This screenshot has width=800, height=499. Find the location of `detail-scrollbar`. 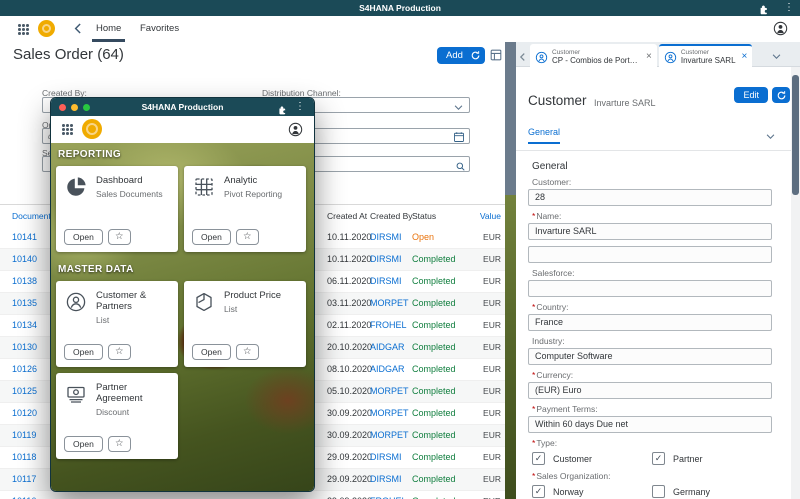

detail-scrollbar is located at coordinates (795, 283).